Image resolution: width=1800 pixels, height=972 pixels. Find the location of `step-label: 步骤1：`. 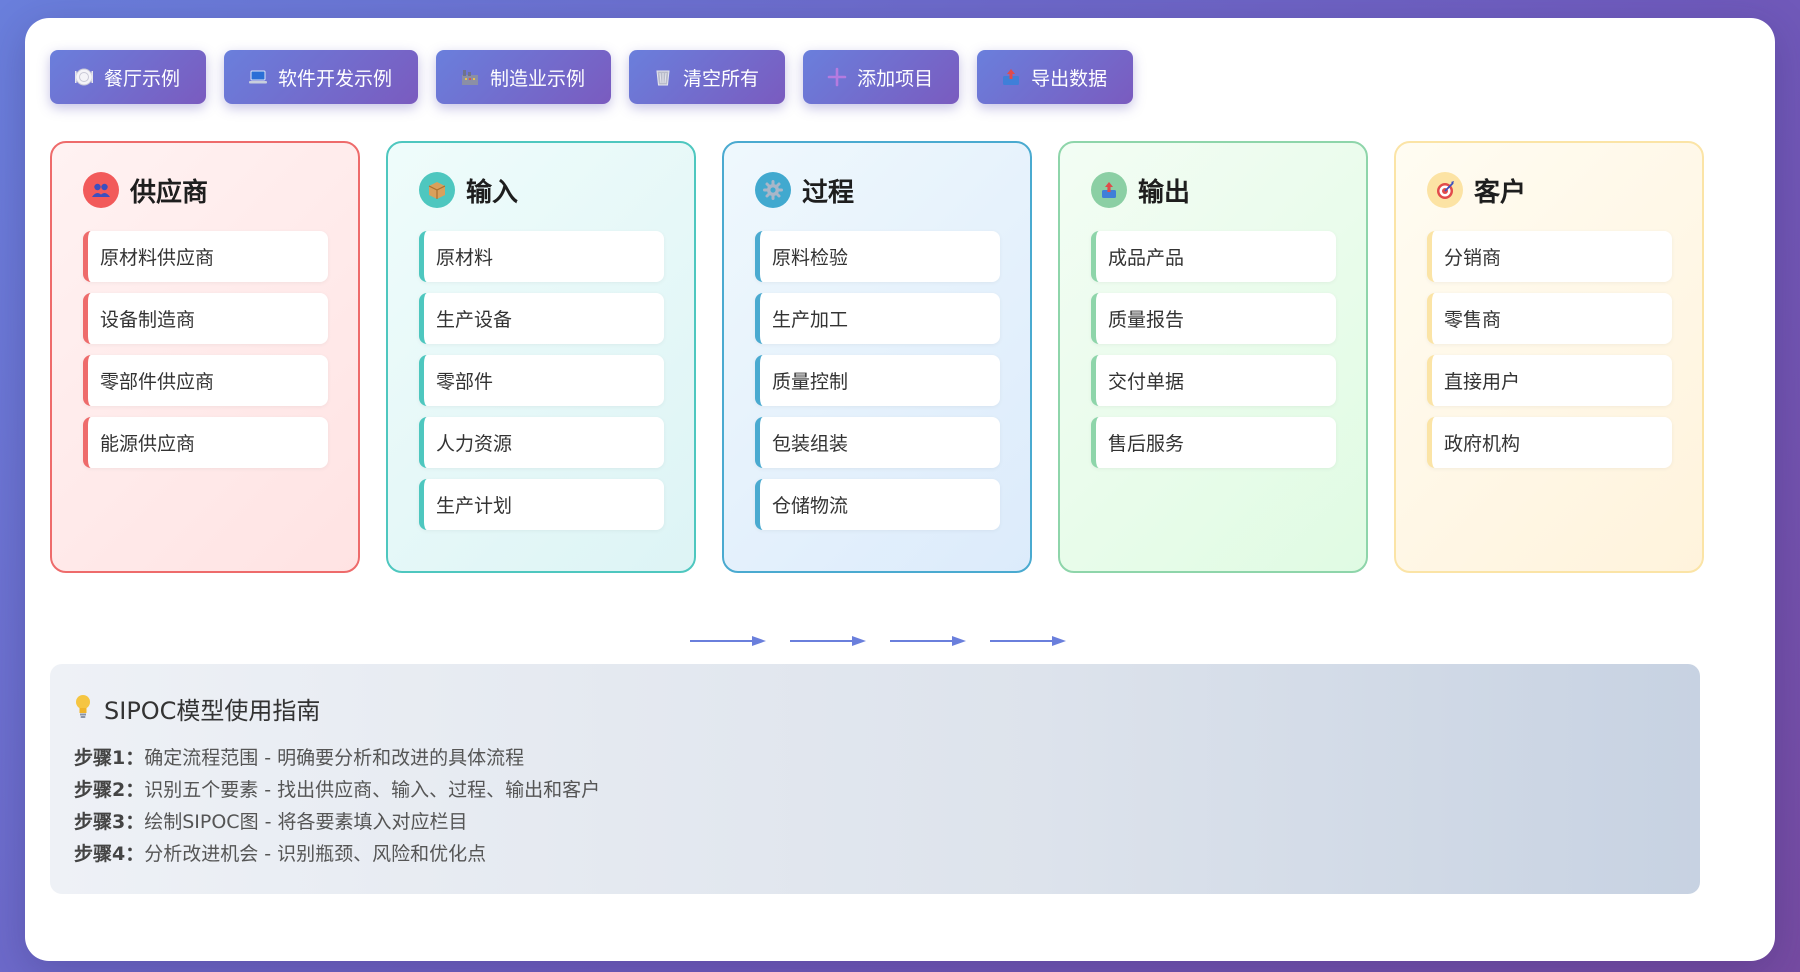

step-label: 步骤1： is located at coordinates (109, 758).